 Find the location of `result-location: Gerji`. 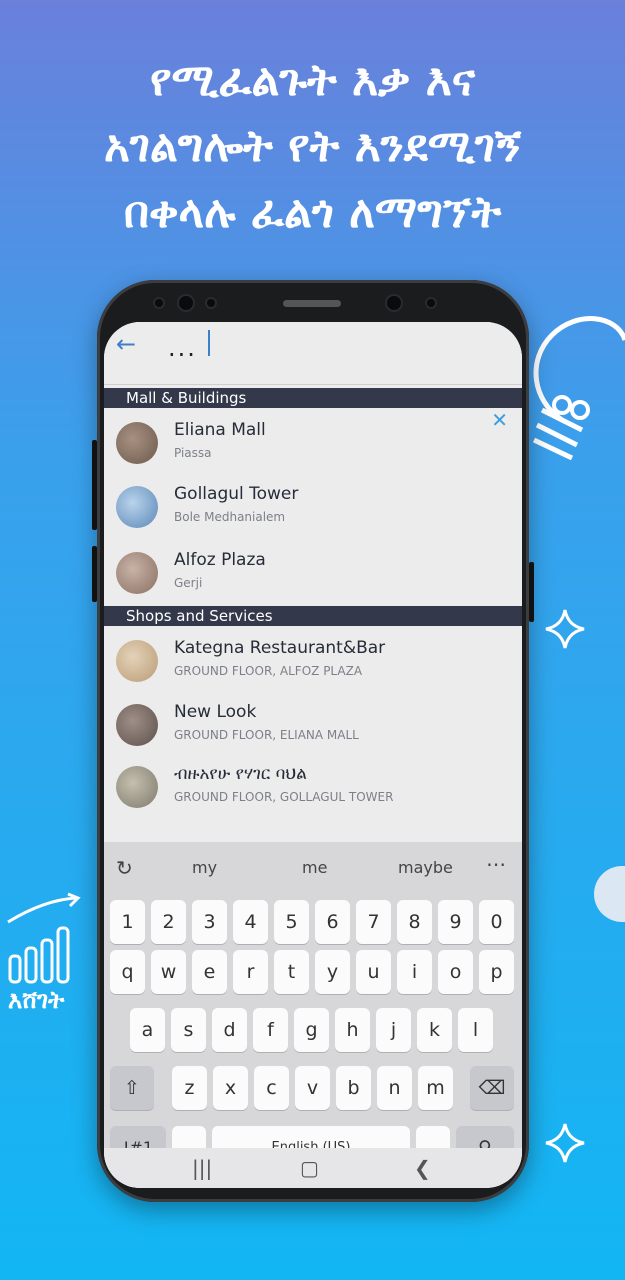

result-location: Gerji is located at coordinates (188, 583).